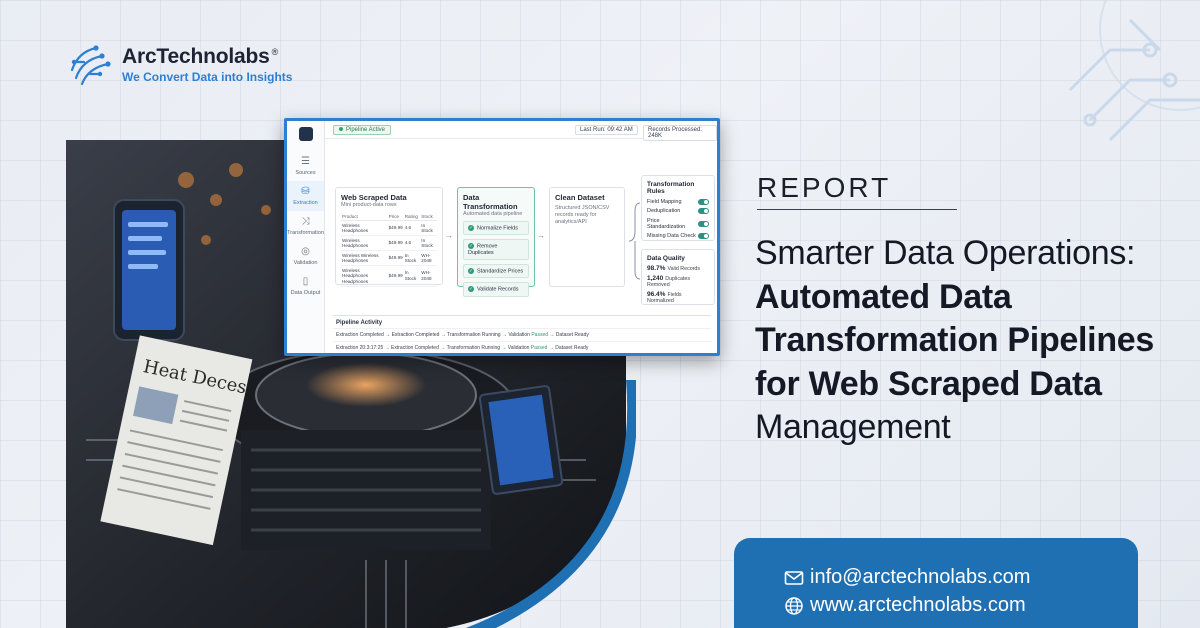 The width and height of the screenshot is (1200, 628). I want to click on status-badge: Pipeline Active, so click(362, 130).